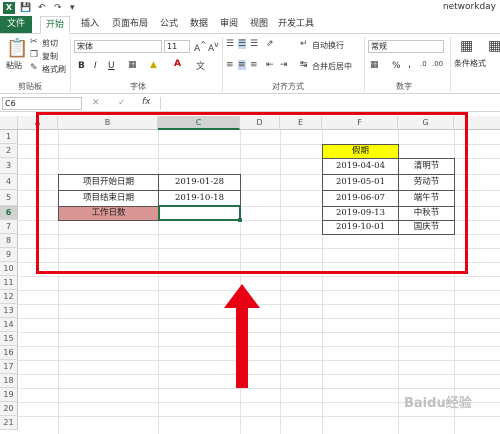 The image size is (500, 434). I want to click on row-header: 14, so click(9, 325).